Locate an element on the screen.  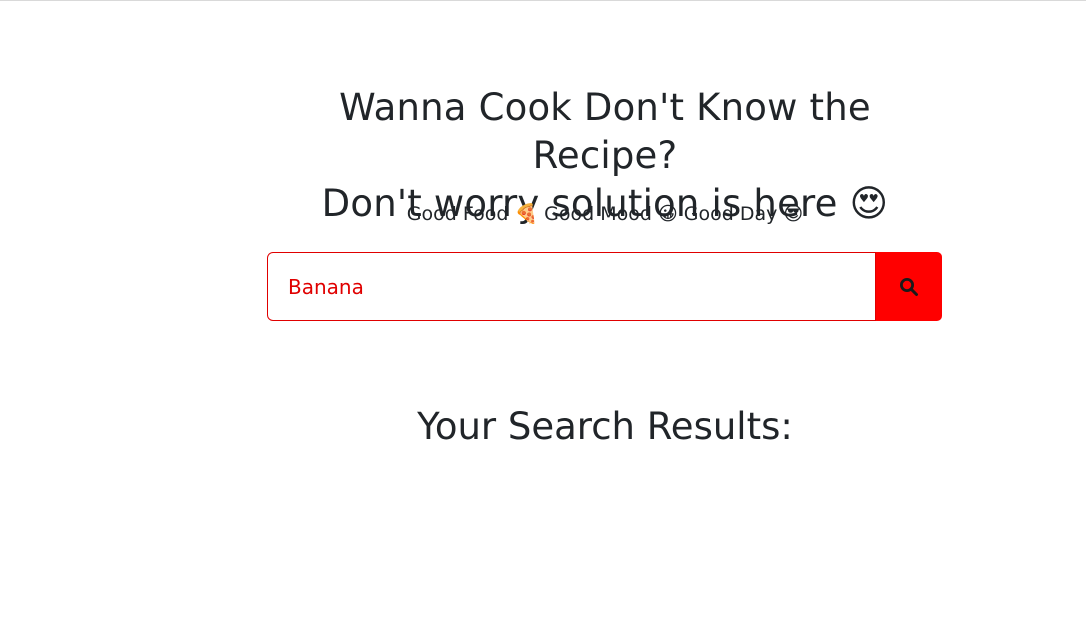
search-icon is located at coordinates (909, 286).